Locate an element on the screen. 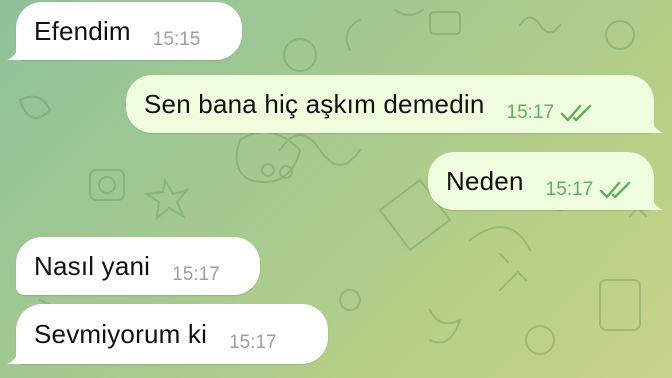 The height and width of the screenshot is (378, 672). message-meta: 15:15 is located at coordinates (177, 40).